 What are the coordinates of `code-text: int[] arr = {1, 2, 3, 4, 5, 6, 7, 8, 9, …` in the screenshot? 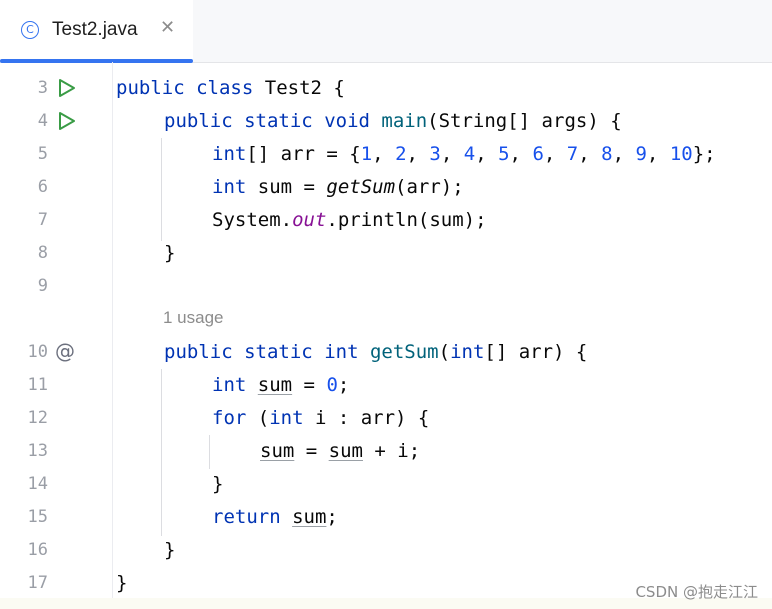 It's located at (464, 154).